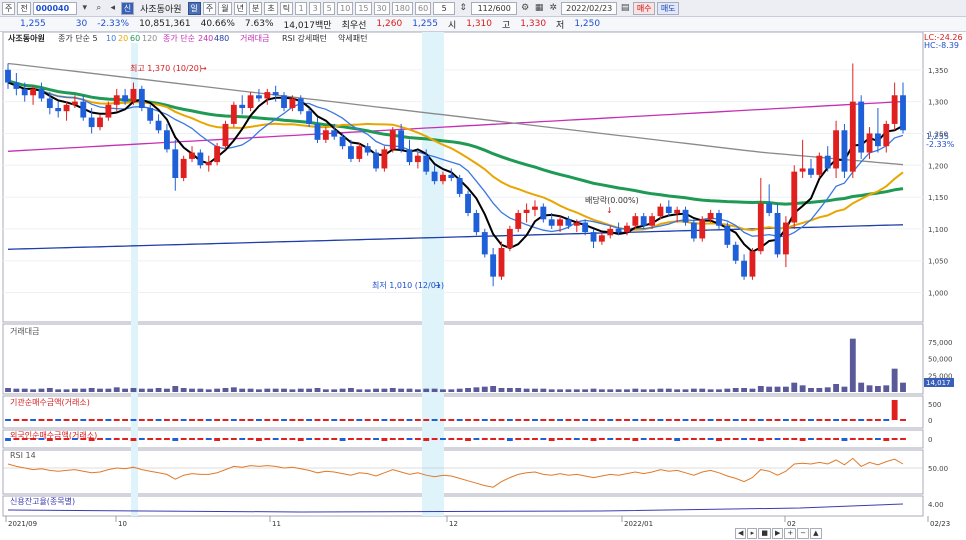  I want to click on interval-select: 5, so click(444, 8).